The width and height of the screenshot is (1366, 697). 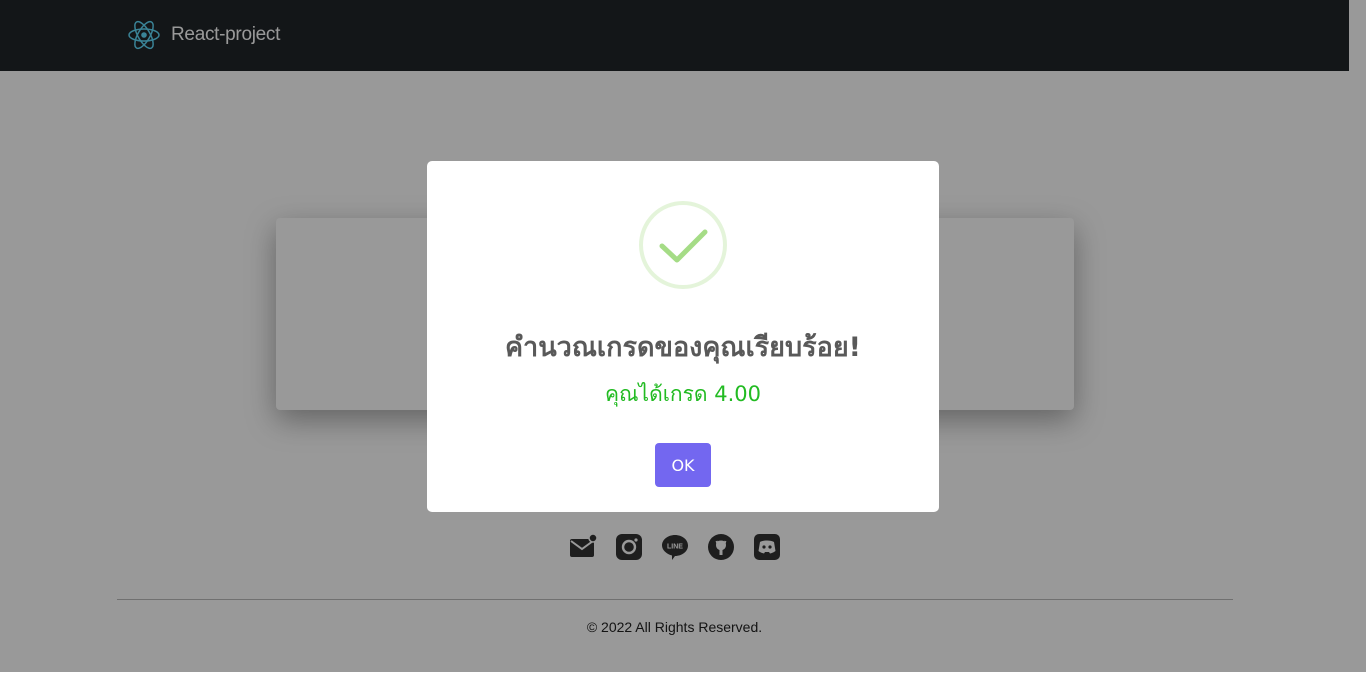 What do you see at coordinates (683, 394) in the screenshot?
I see `grade-result-text: คุณได้เกรด 4.00` at bounding box center [683, 394].